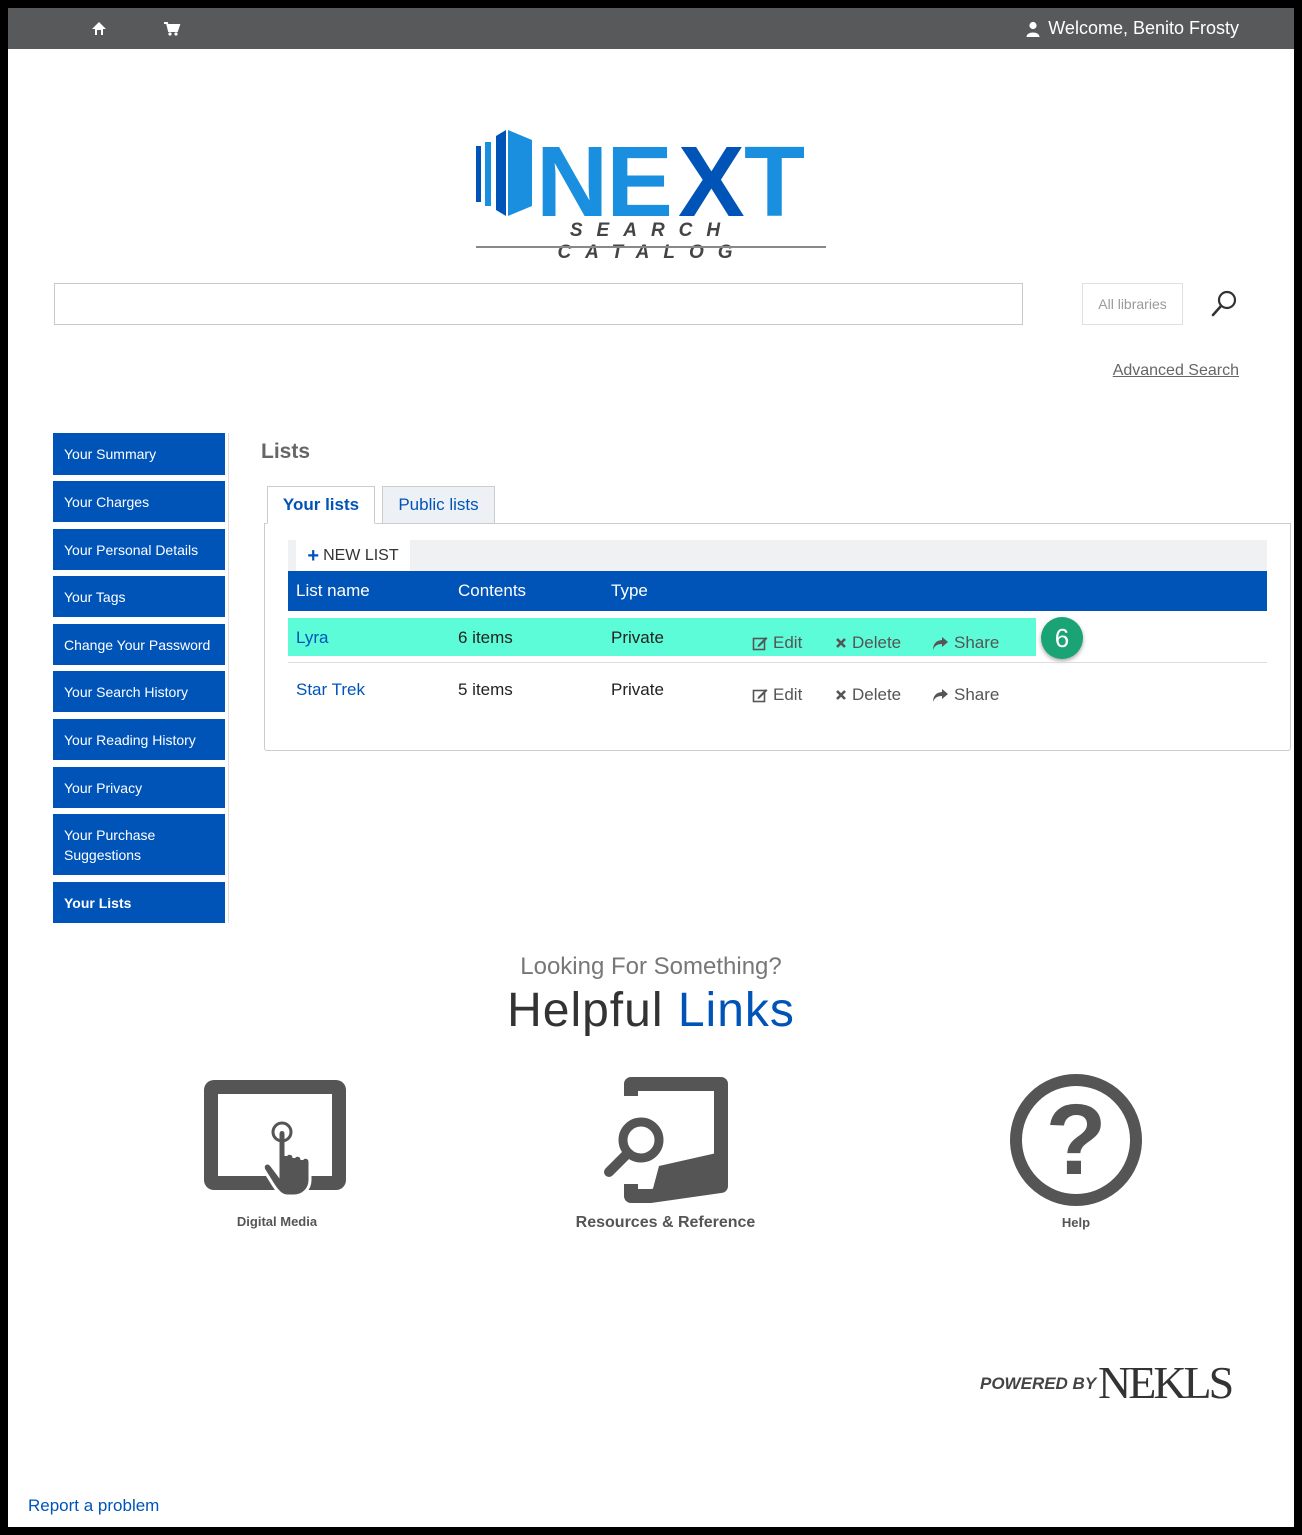  What do you see at coordinates (777, 662) in the screenshot?
I see `row-divider` at bounding box center [777, 662].